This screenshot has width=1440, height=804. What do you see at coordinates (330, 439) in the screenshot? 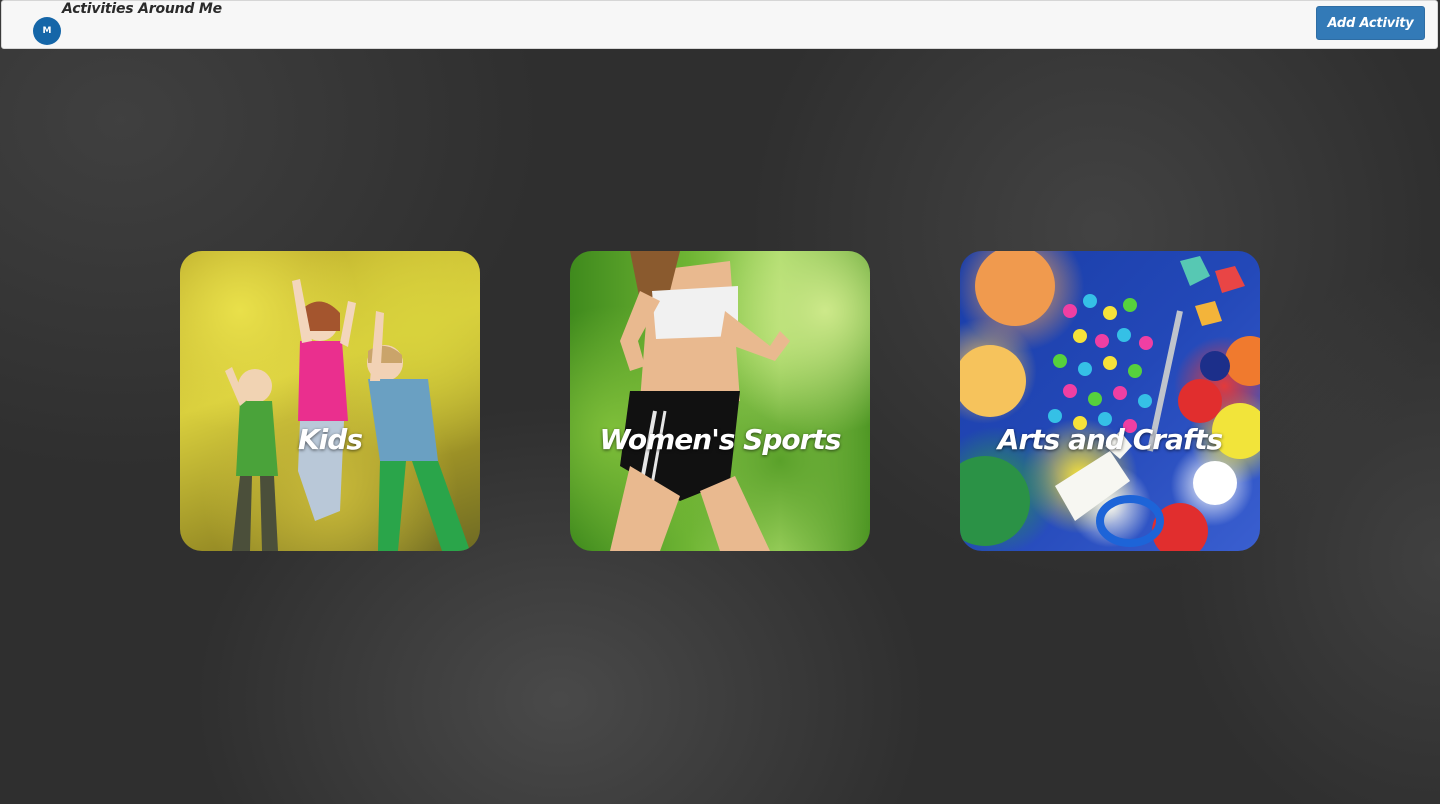
I see `category-label-kids: Kids` at bounding box center [330, 439].